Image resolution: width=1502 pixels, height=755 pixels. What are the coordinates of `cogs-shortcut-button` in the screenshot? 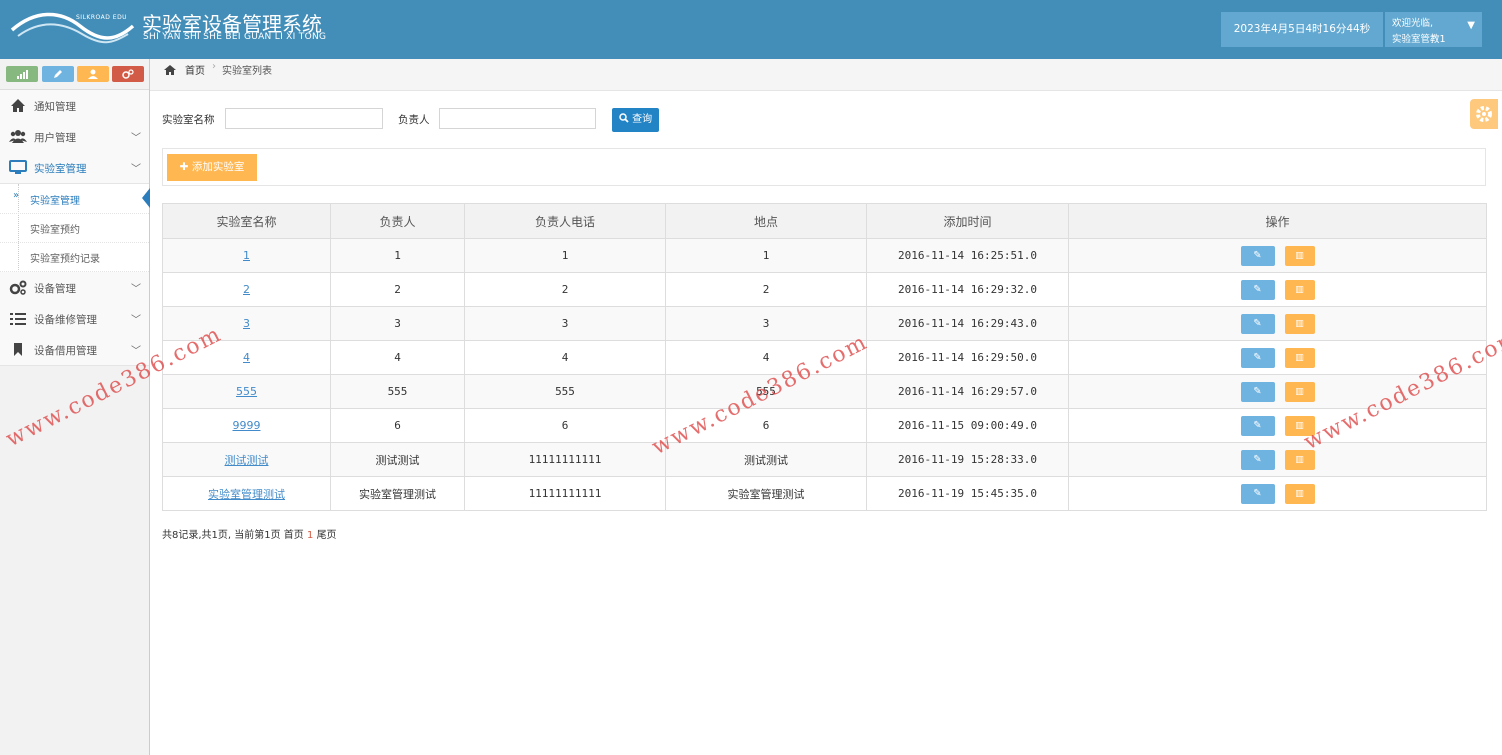 It's located at (128, 74).